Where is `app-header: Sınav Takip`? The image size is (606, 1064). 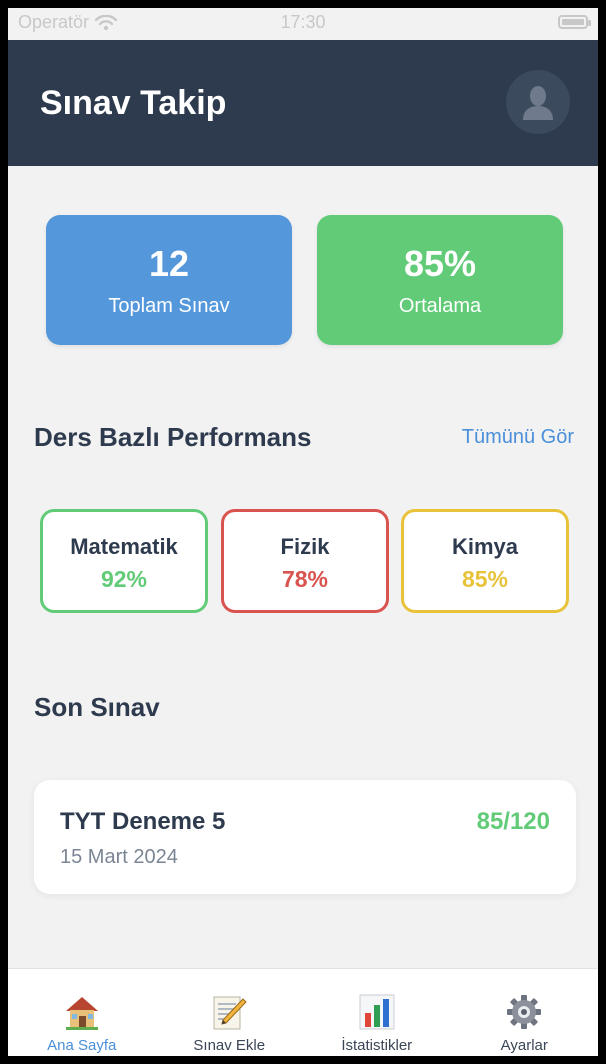 app-header: Sınav Takip is located at coordinates (303, 103).